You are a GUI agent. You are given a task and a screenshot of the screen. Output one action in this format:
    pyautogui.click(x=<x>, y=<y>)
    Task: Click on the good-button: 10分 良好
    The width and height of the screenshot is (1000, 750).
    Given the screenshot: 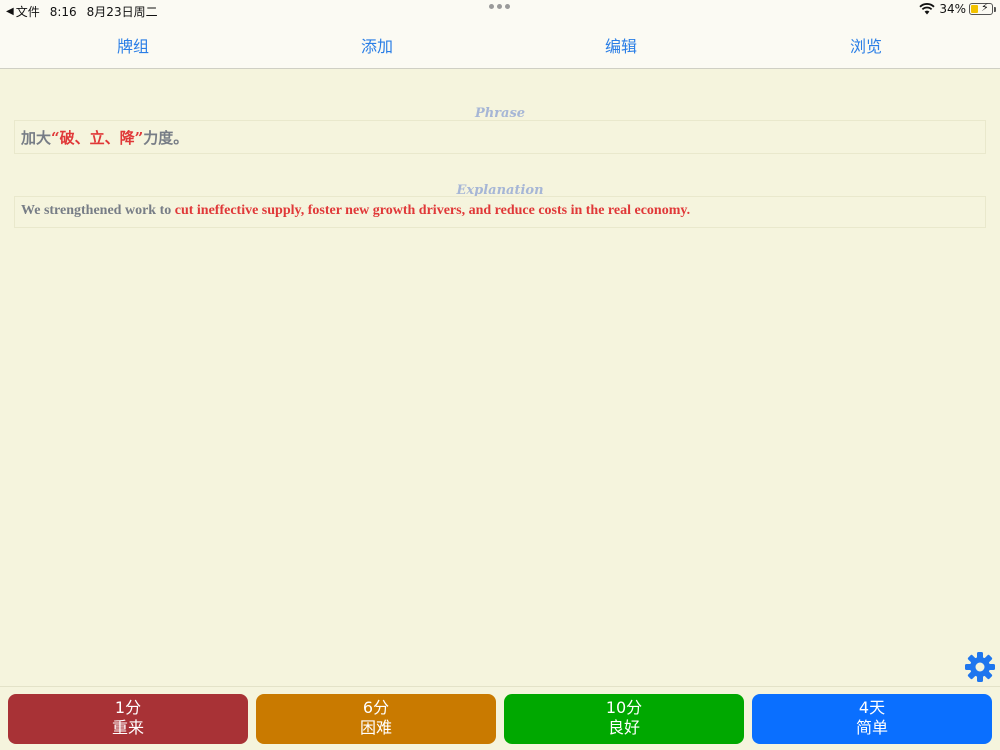 What is the action you would take?
    pyautogui.click(x=624, y=719)
    